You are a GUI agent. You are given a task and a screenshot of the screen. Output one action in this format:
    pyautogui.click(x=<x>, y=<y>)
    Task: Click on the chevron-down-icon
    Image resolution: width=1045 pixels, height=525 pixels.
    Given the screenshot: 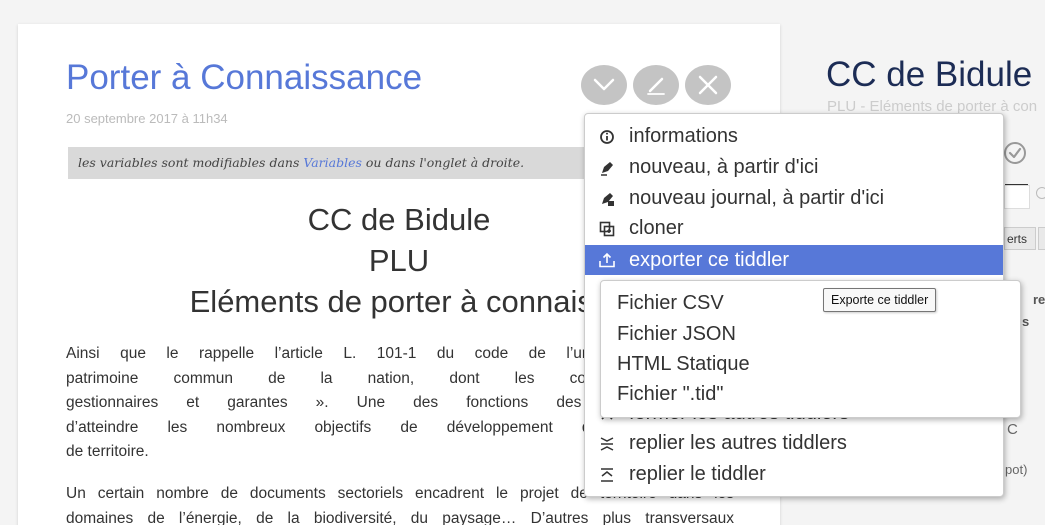 What is the action you would take?
    pyautogui.click(x=604, y=84)
    